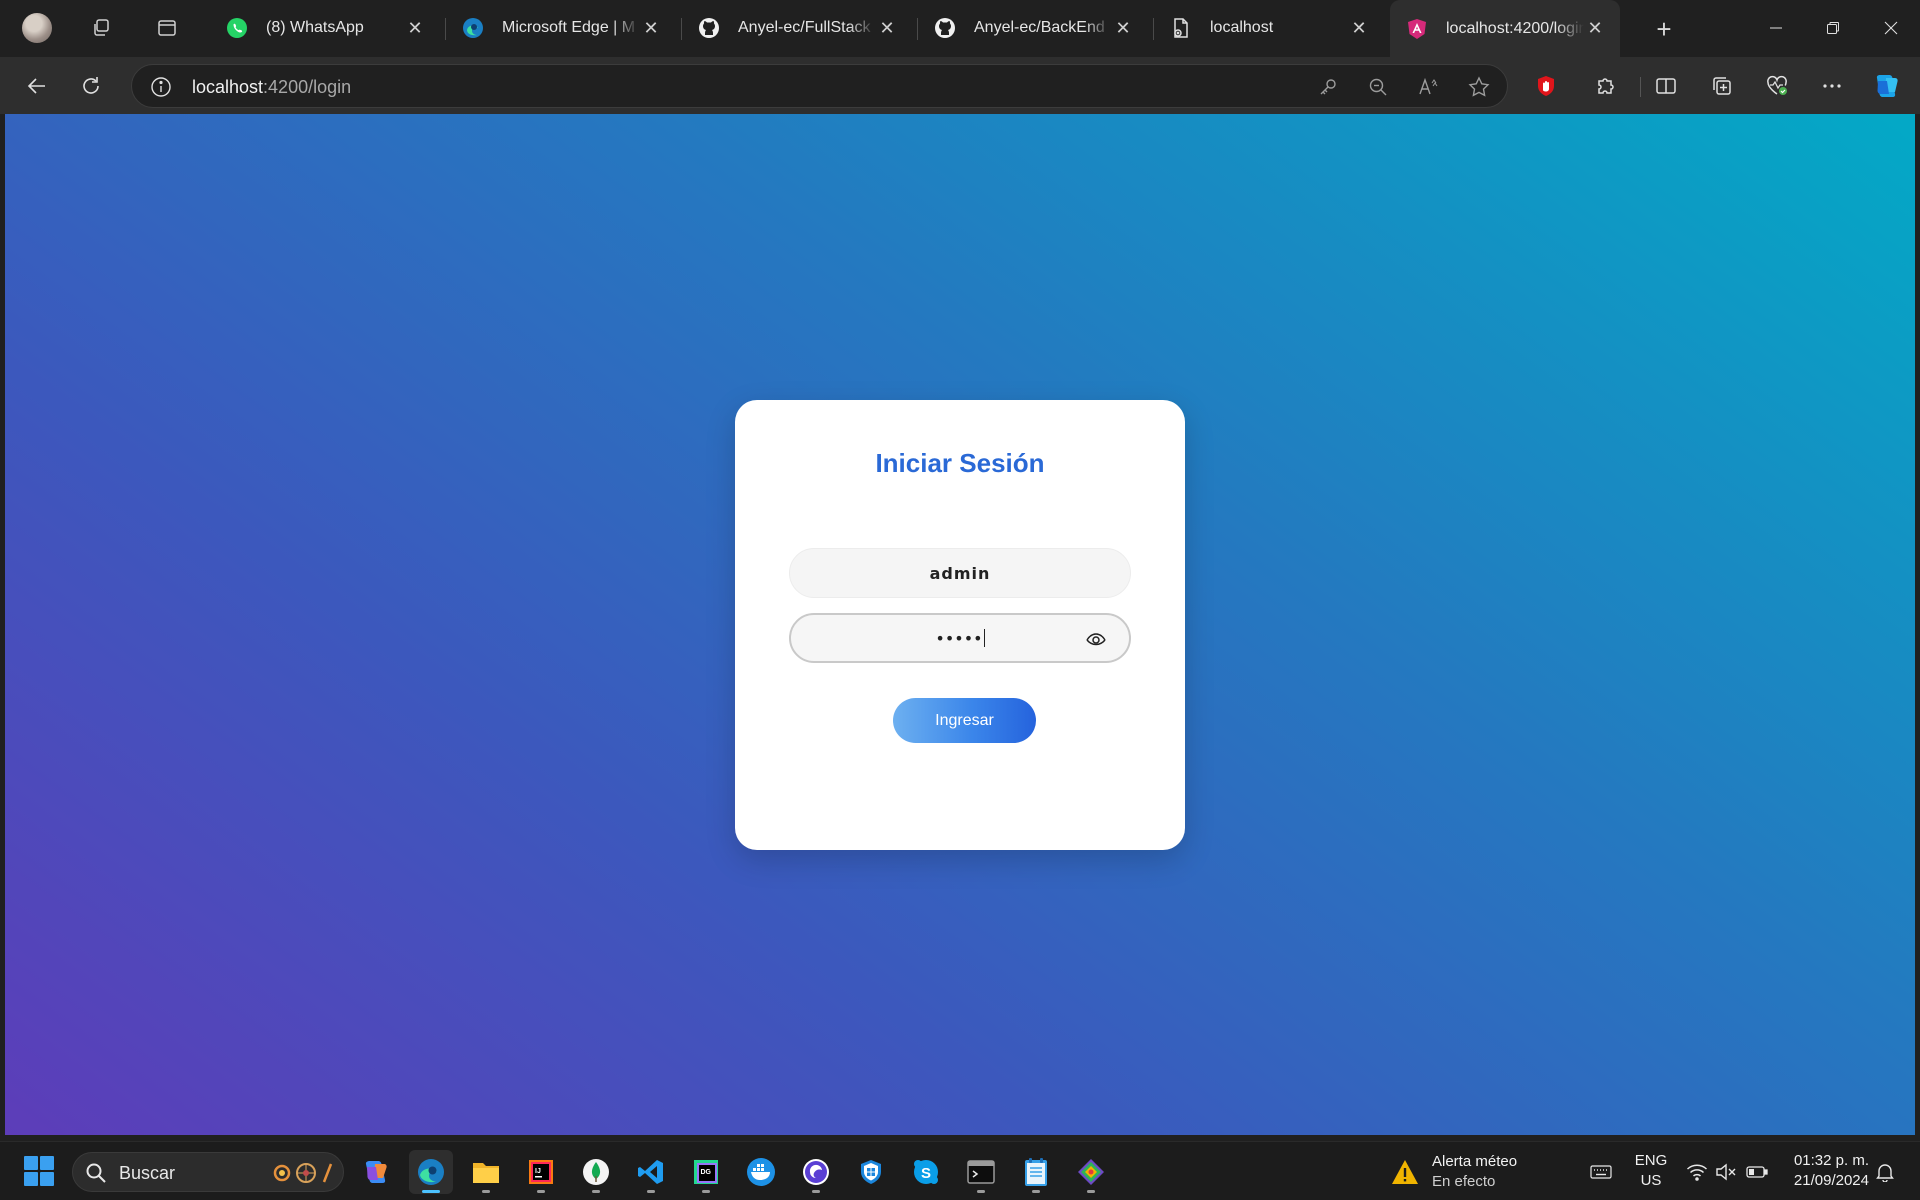 The height and width of the screenshot is (1200, 1920). Describe the element at coordinates (167, 28) in the screenshot. I see `tab-actions-icon` at that location.